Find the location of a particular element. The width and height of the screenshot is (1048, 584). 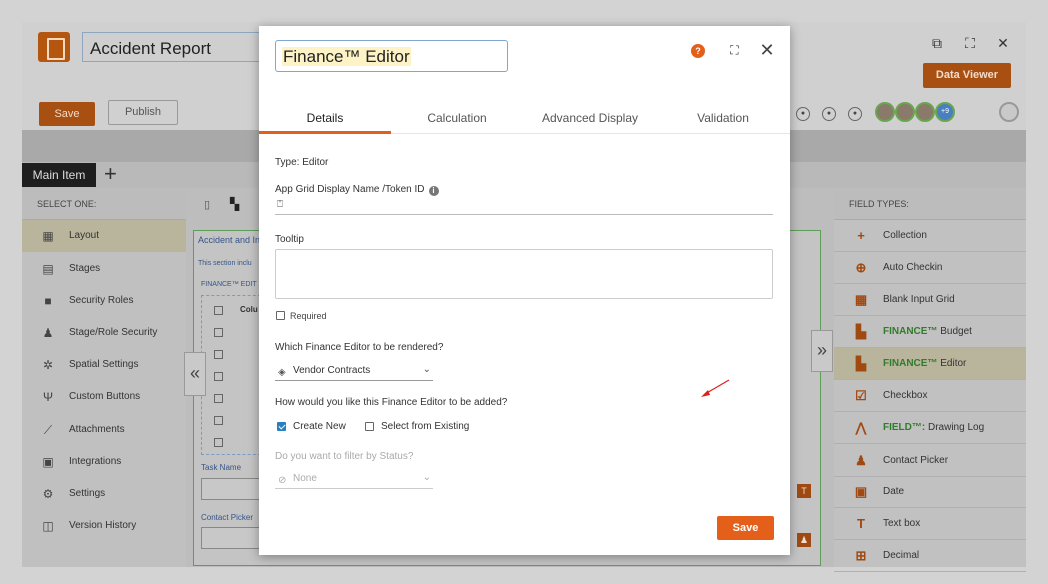

select-existing-label: Select from Existing is located at coordinates (425, 426).